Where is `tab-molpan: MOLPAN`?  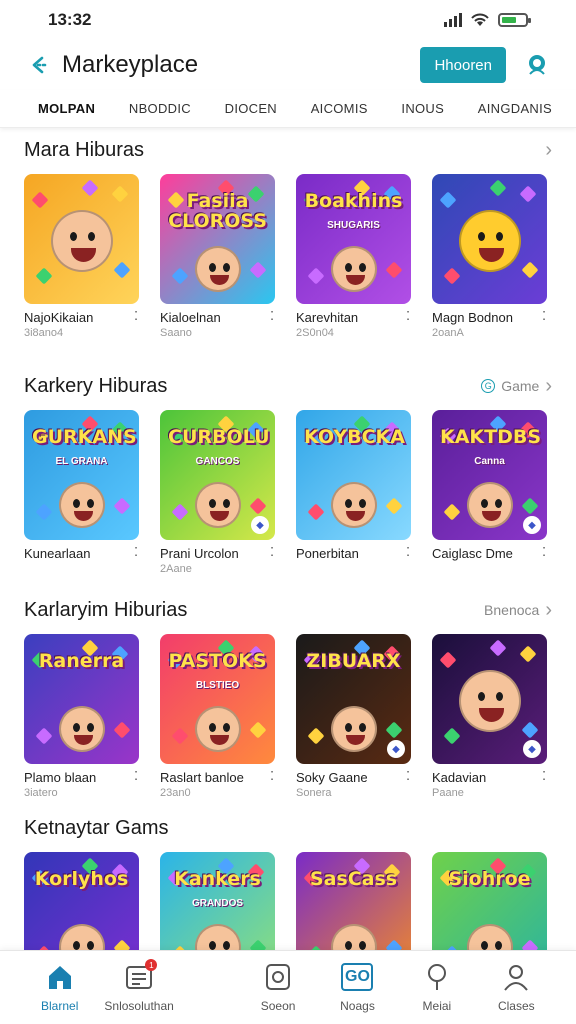
tab-molpan: MOLPAN is located at coordinates (66, 108).